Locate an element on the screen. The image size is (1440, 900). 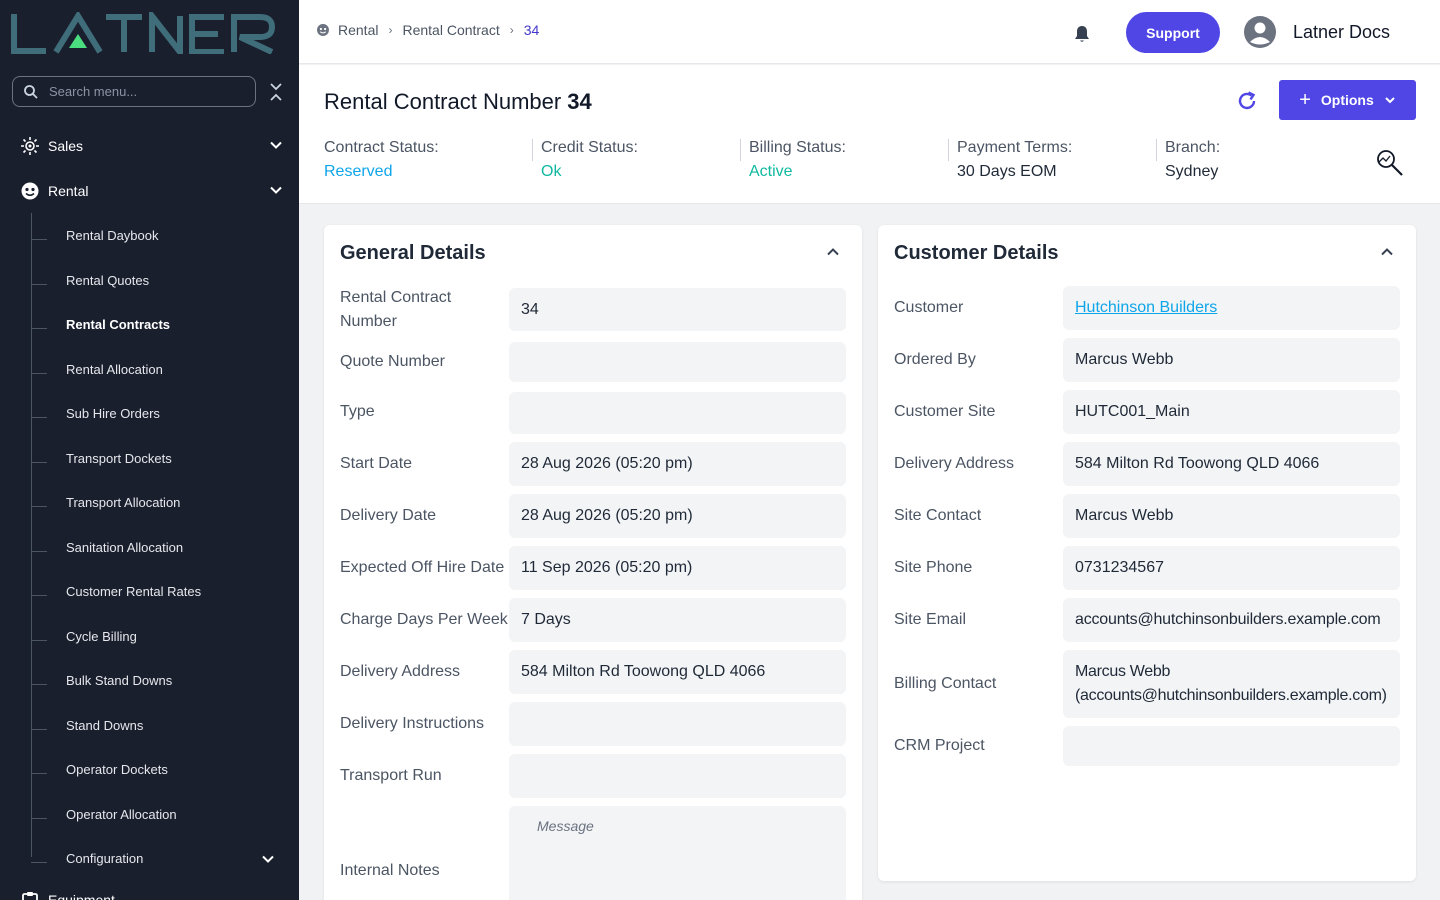
avatar is located at coordinates (1260, 32).